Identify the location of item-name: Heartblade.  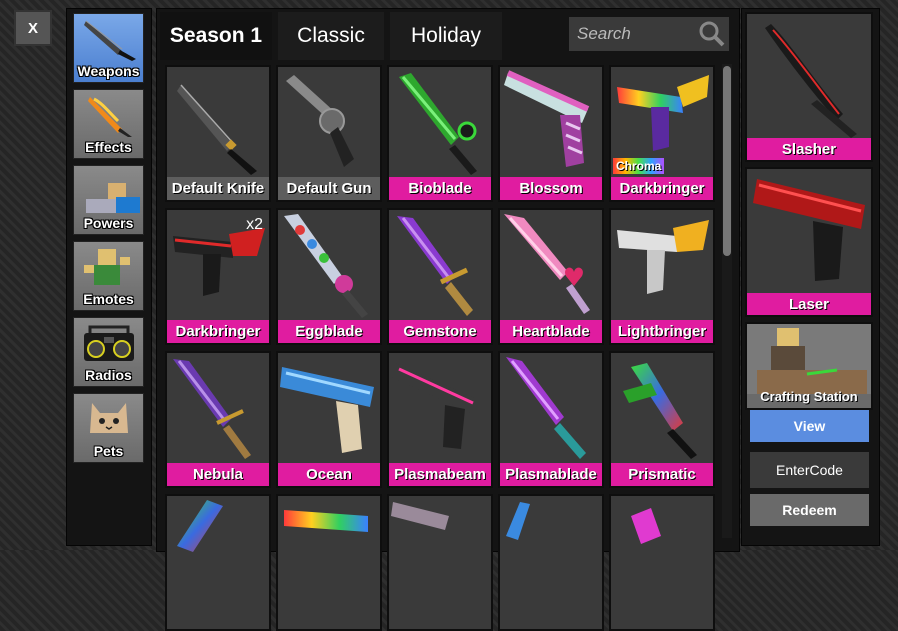
(551, 331).